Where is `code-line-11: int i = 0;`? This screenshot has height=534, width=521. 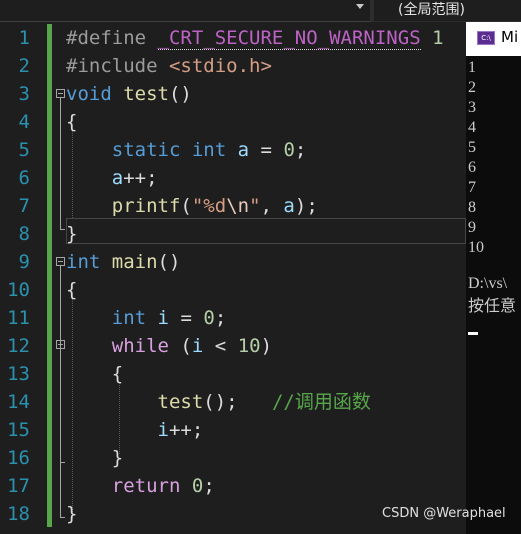 code-line-11: int i = 0; is located at coordinates (146, 318).